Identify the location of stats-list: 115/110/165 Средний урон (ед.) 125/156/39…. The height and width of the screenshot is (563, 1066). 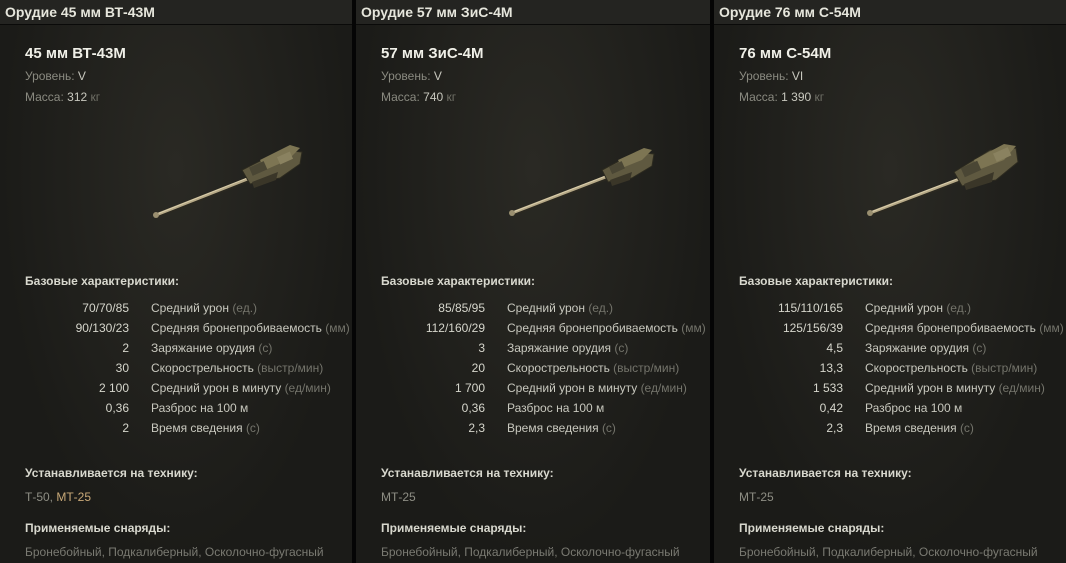
(890, 368).